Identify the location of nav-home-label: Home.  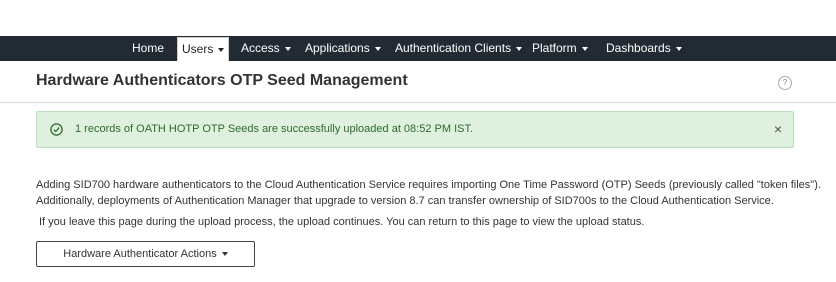
(148, 48).